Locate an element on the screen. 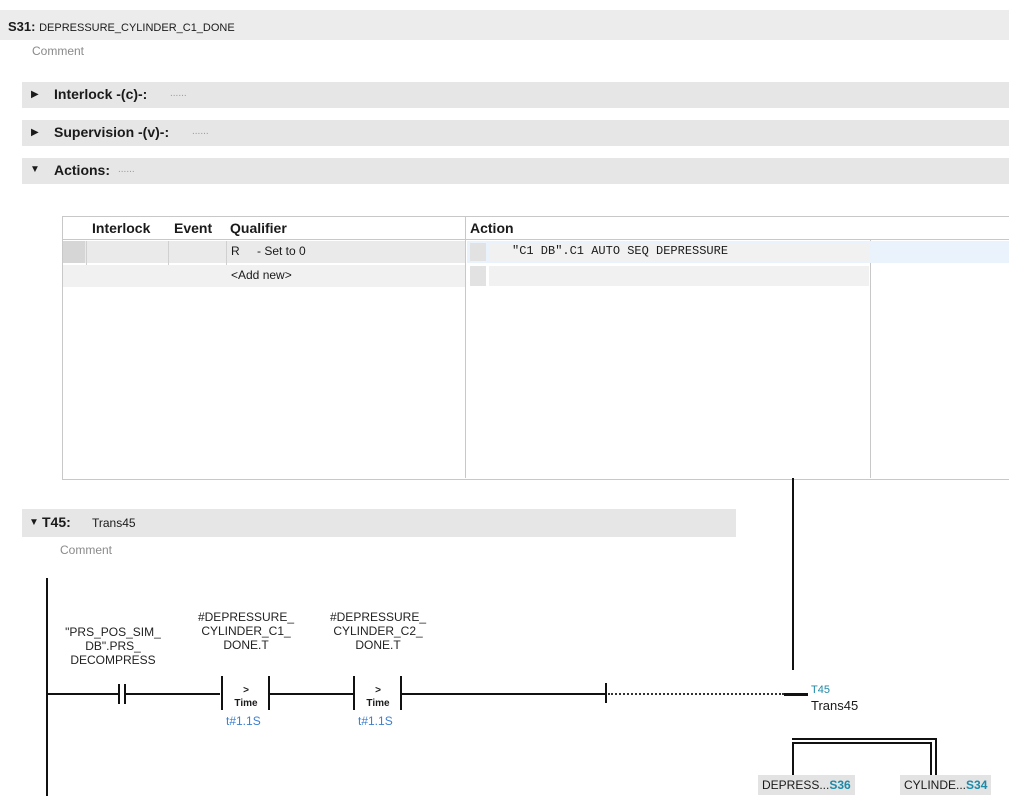 The height and width of the screenshot is (798, 1009). col-header-action: Action is located at coordinates (492, 228).